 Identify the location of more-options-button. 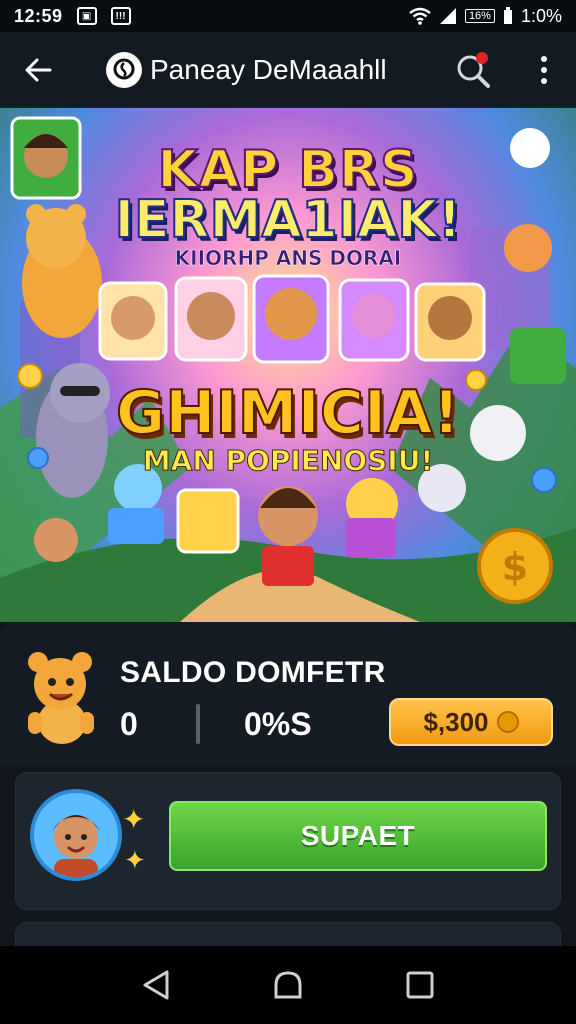
(544, 70).